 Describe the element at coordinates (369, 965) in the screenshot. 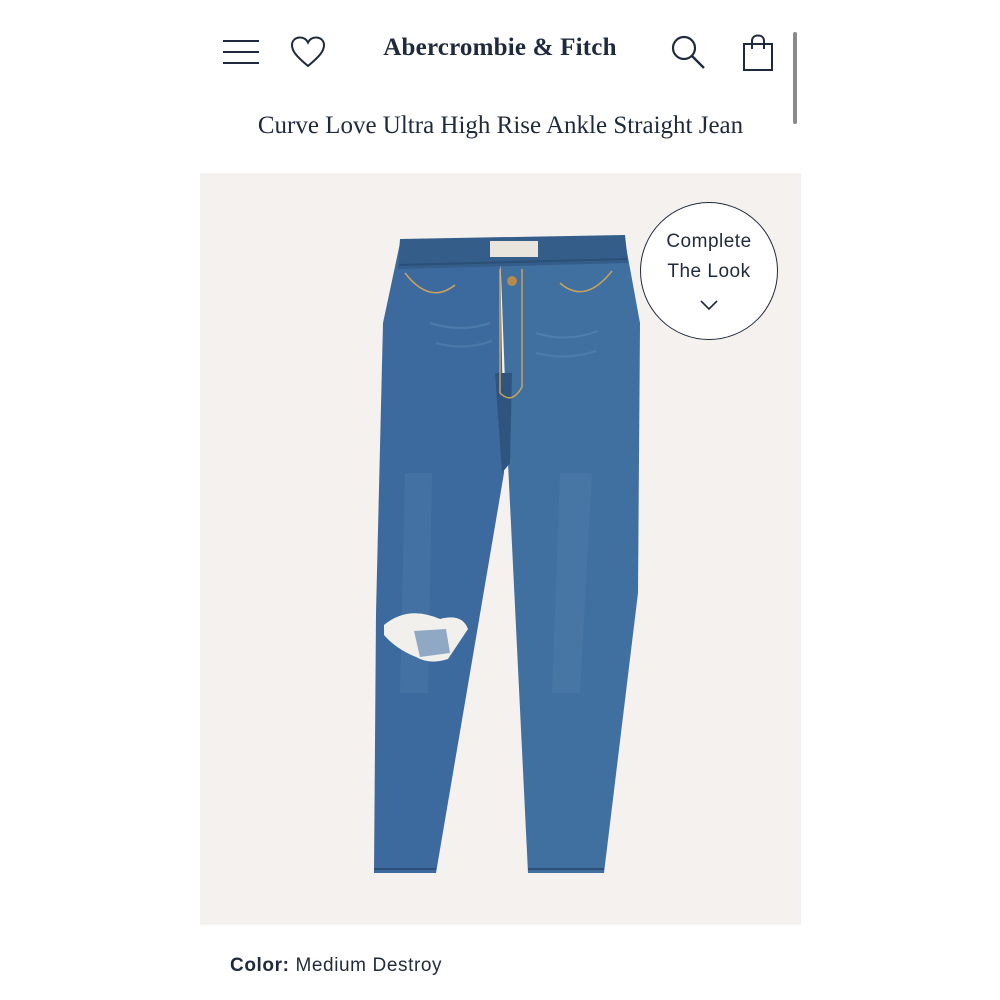

I see `color-value: Medium Destroy` at that location.